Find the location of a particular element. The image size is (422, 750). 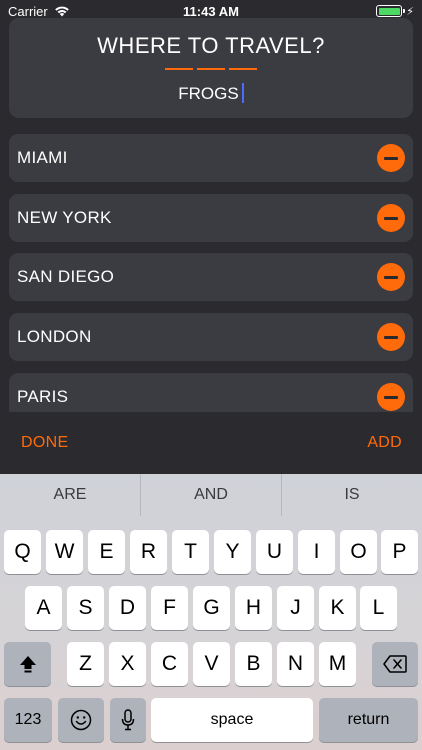

key-k: K is located at coordinates (337, 608).